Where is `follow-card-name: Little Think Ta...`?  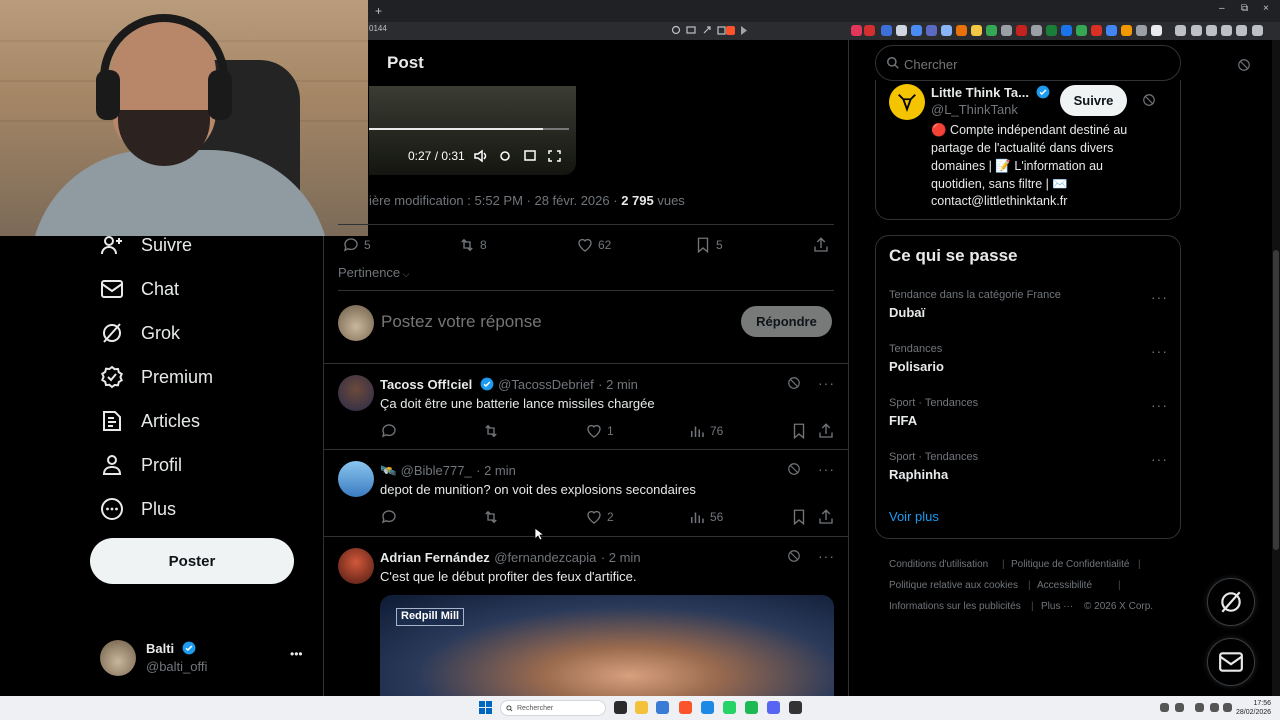
follow-card-name: Little Think Ta... is located at coordinates (980, 92).